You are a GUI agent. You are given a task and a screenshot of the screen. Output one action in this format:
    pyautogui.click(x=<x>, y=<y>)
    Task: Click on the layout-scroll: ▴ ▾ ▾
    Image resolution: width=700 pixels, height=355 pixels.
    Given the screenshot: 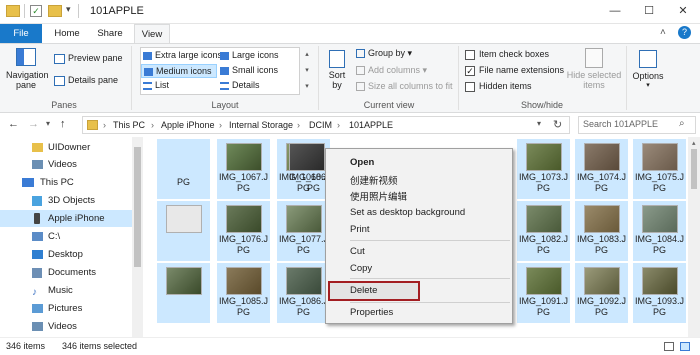 What is the action you would take?
    pyautogui.click(x=307, y=71)
    